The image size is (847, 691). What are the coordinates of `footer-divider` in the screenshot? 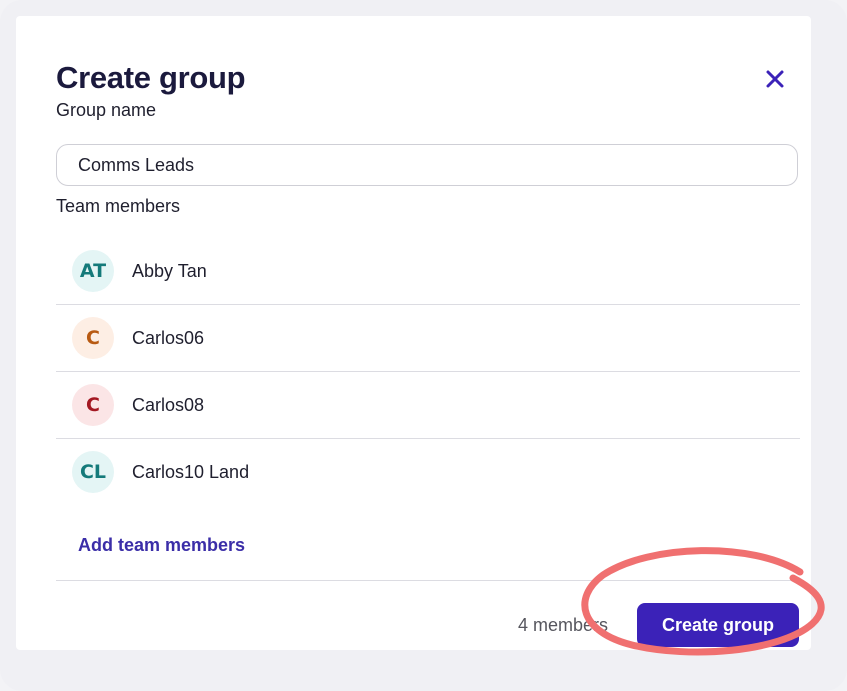 It's located at (428, 580).